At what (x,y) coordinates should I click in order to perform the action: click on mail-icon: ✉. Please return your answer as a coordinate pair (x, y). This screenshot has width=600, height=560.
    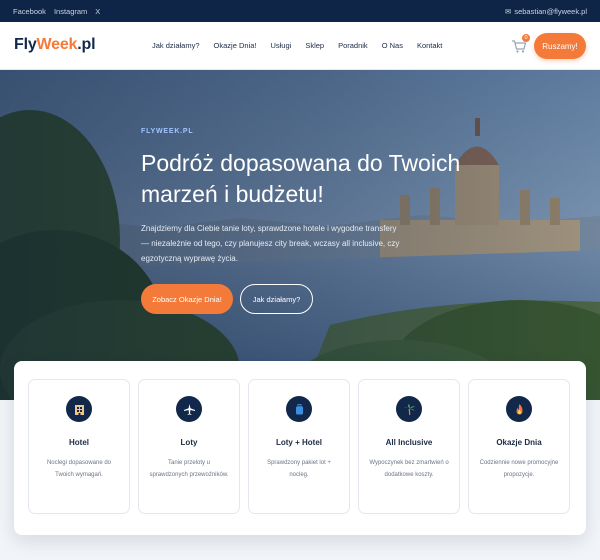
    Looking at the image, I should click on (508, 11).